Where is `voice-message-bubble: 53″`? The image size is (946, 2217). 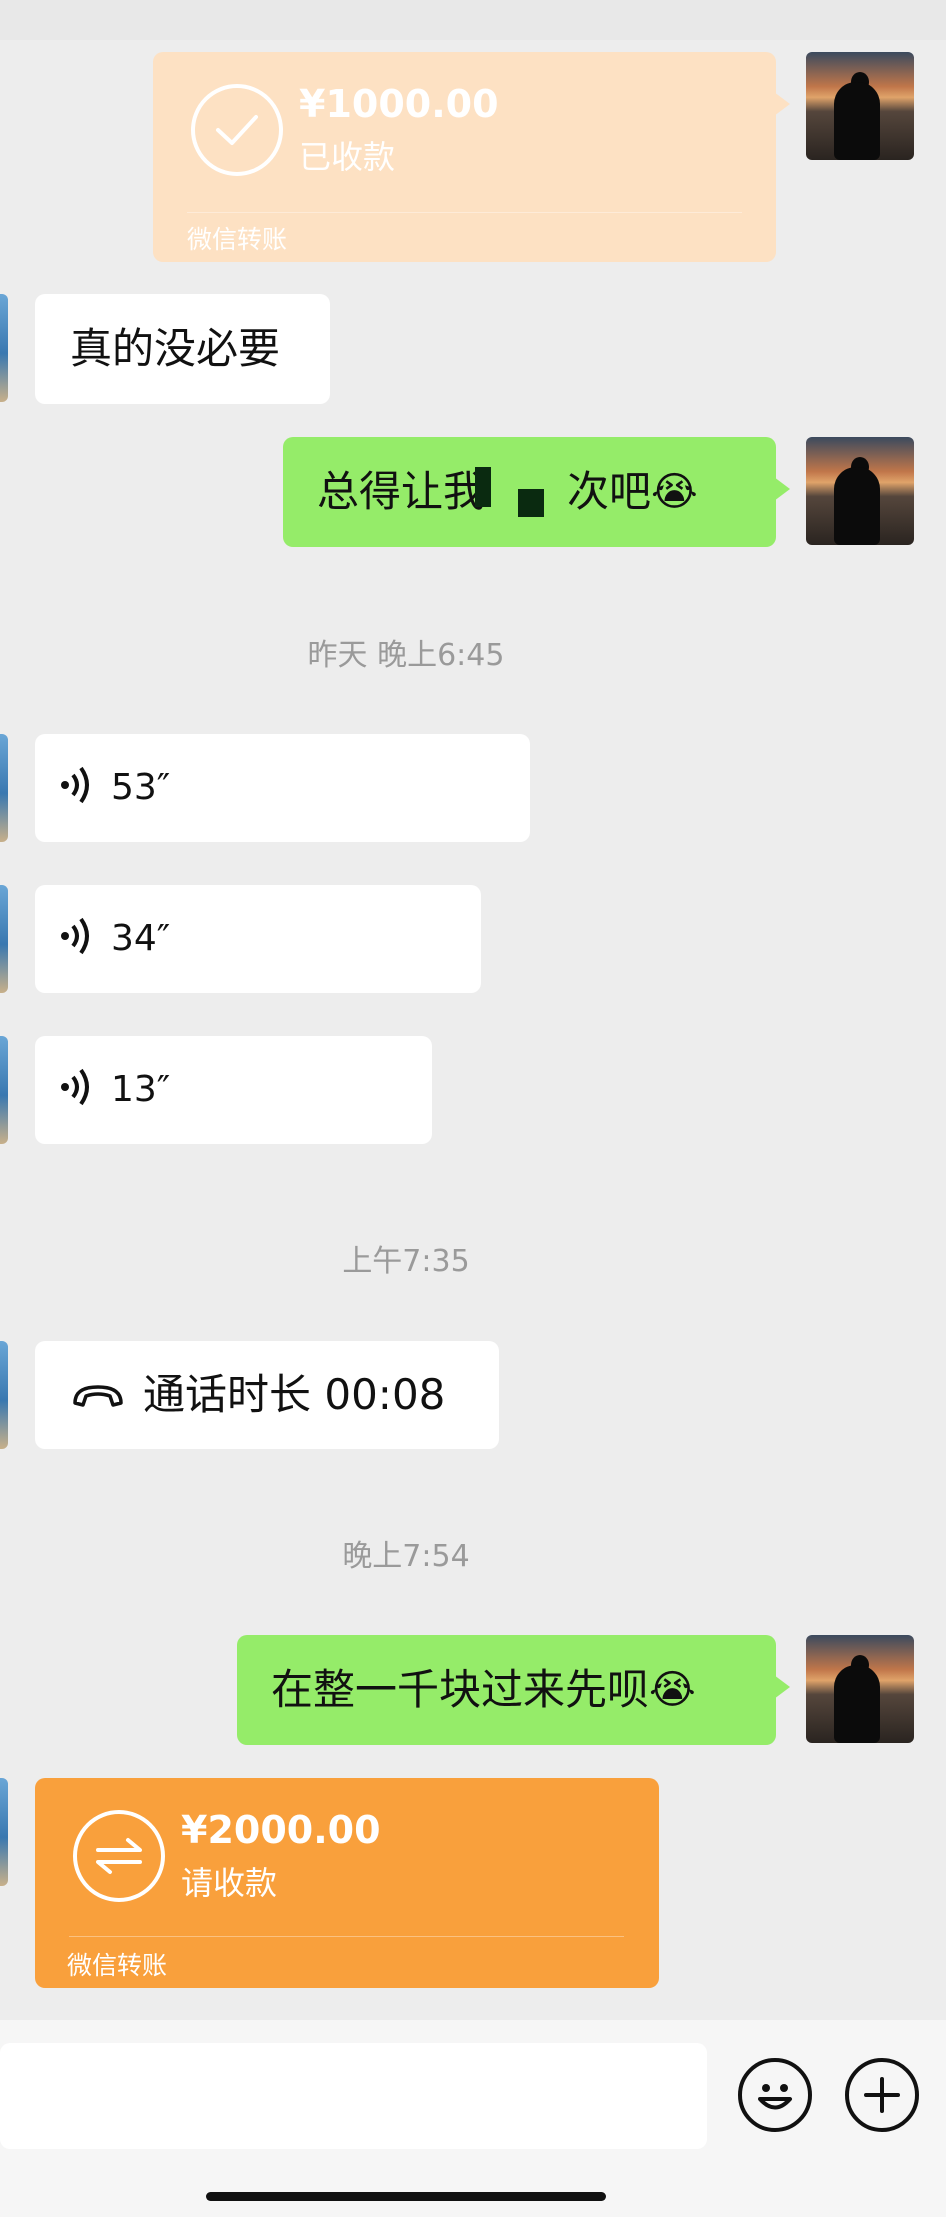 voice-message-bubble: 53″ is located at coordinates (282, 788).